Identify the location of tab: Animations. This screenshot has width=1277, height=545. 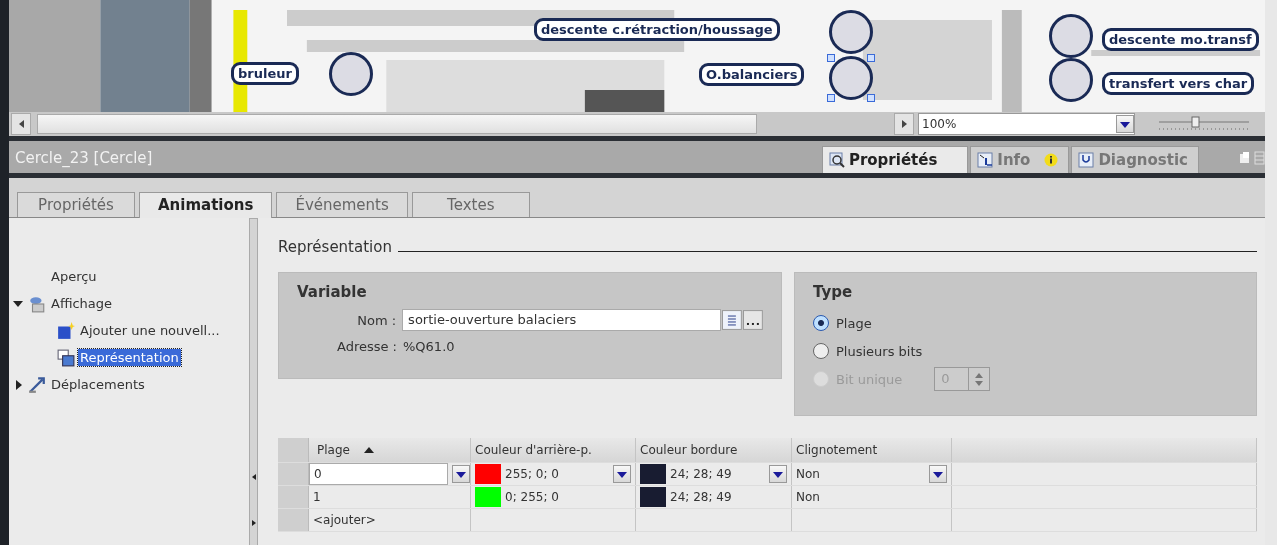
(206, 205).